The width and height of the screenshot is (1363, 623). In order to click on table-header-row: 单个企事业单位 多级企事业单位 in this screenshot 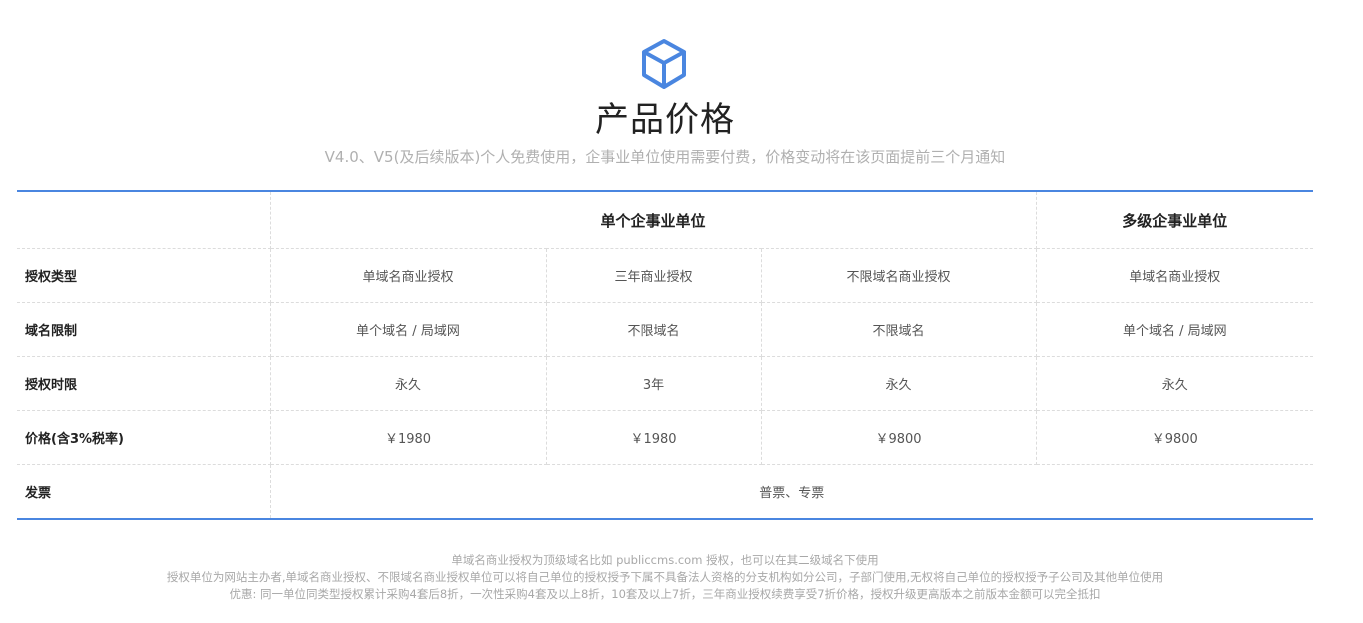, I will do `click(665, 220)`.